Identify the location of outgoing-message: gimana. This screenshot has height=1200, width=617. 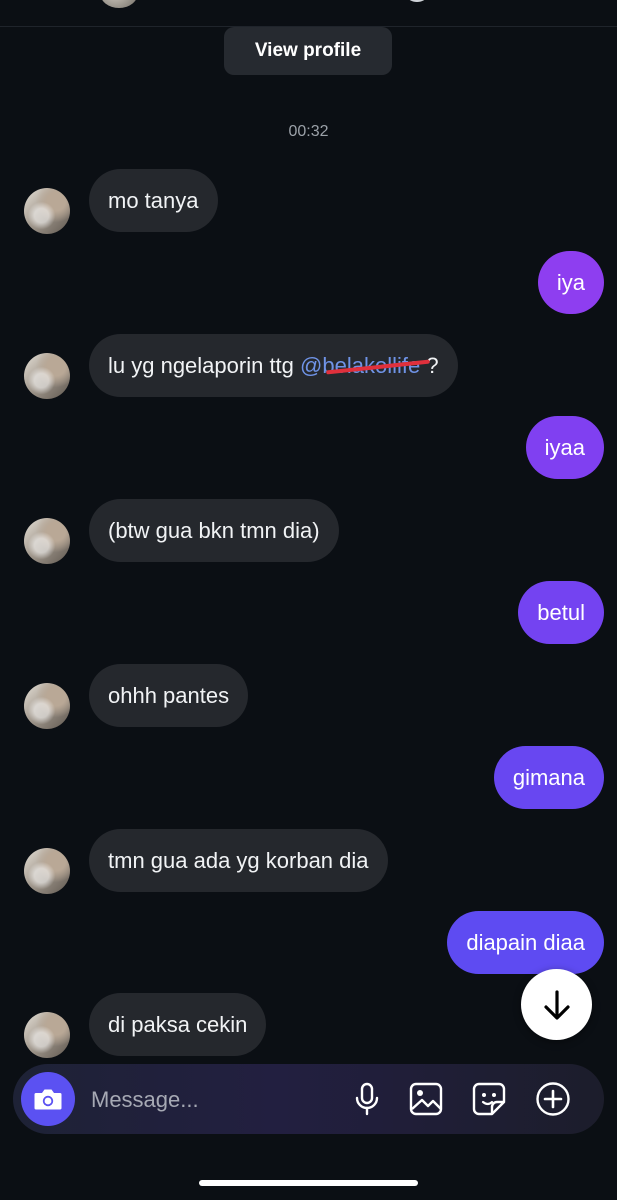
(548, 777).